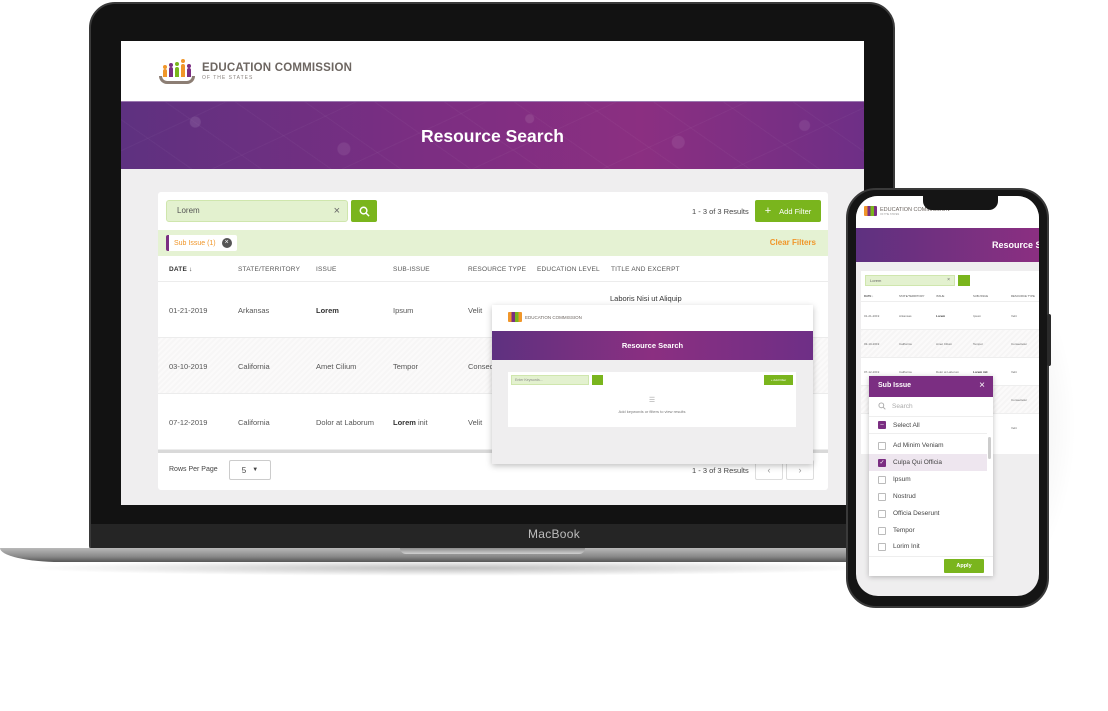 This screenshot has height=711, width=1108. Describe the element at coordinates (497, 269) in the screenshot. I see `column-header-resource-type: RESOURCE TYPE` at that location.